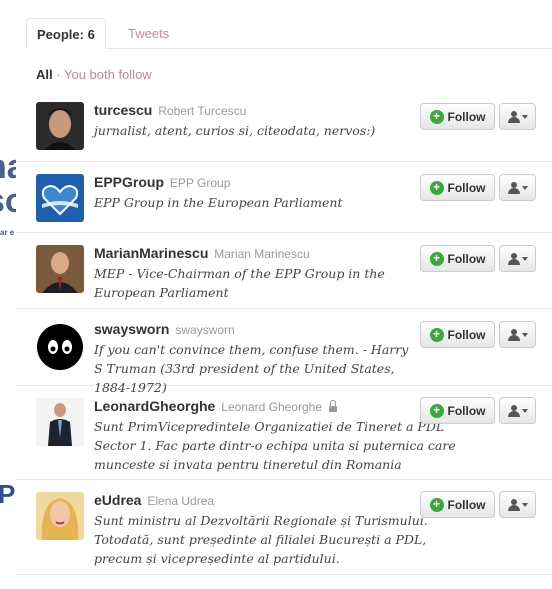 This screenshot has height=589, width=552. Describe the element at coordinates (181, 501) in the screenshot. I see `full-name: Elena Udrea` at that location.